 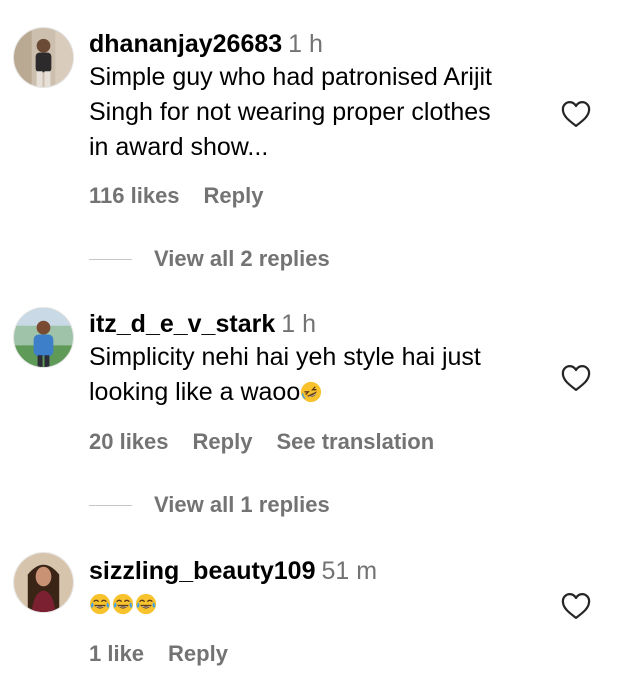 I want to click on comment-text-fragment: looking like a waoo, so click(x=195, y=392).